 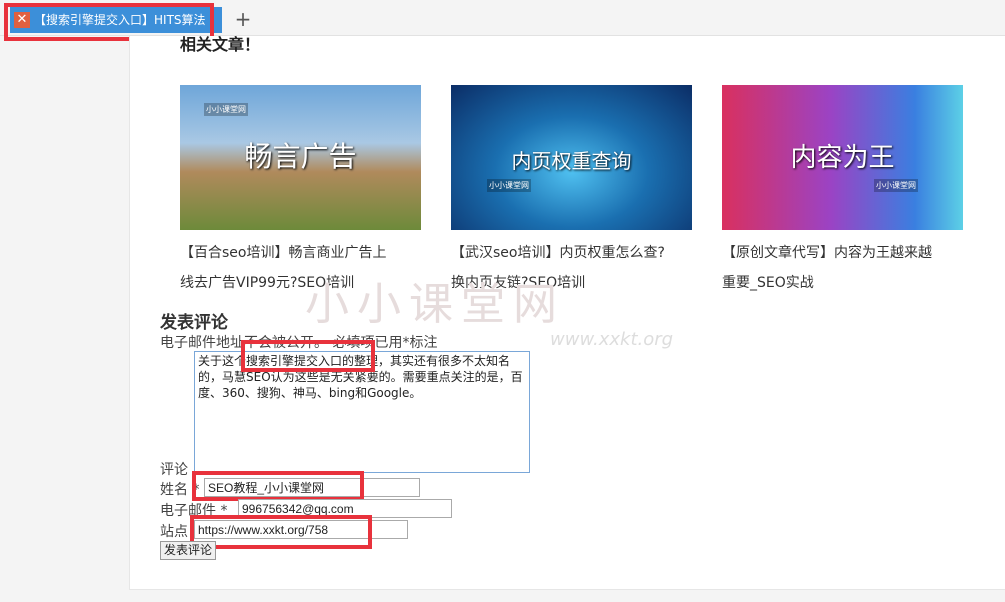 What do you see at coordinates (300, 253) in the screenshot?
I see `card-title-line: 【百合seo培训】畅言商业广告上` at bounding box center [300, 253].